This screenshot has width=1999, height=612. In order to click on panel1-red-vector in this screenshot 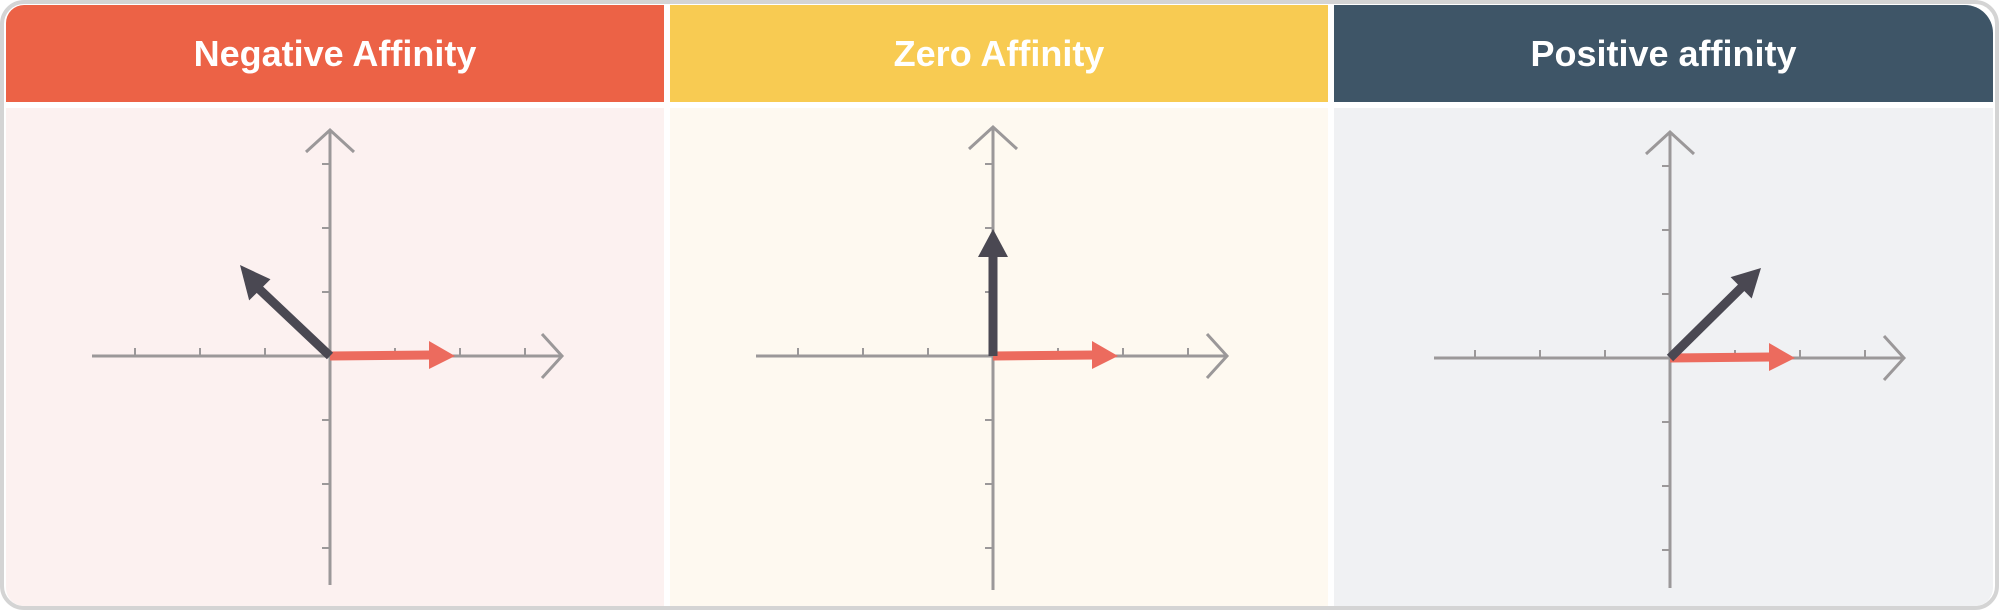, I will do `click(380, 355)`.